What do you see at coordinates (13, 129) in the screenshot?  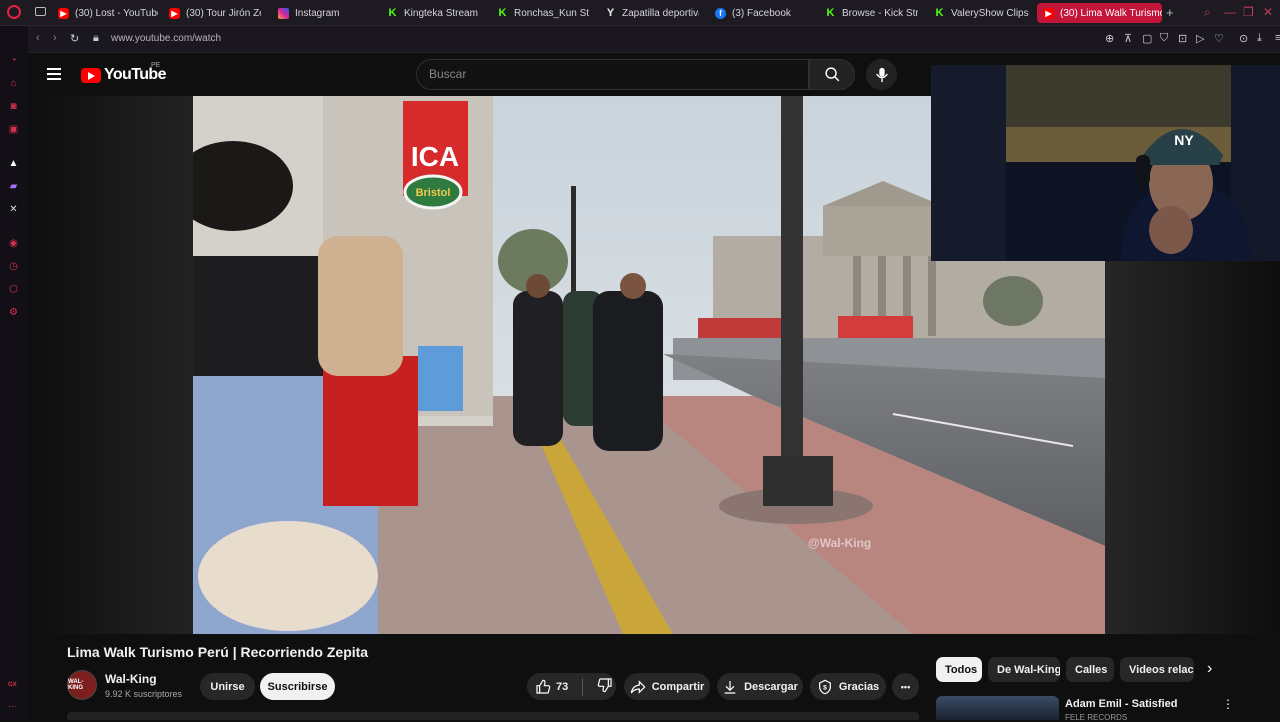 I see `mail-icon: ▣` at bounding box center [13, 129].